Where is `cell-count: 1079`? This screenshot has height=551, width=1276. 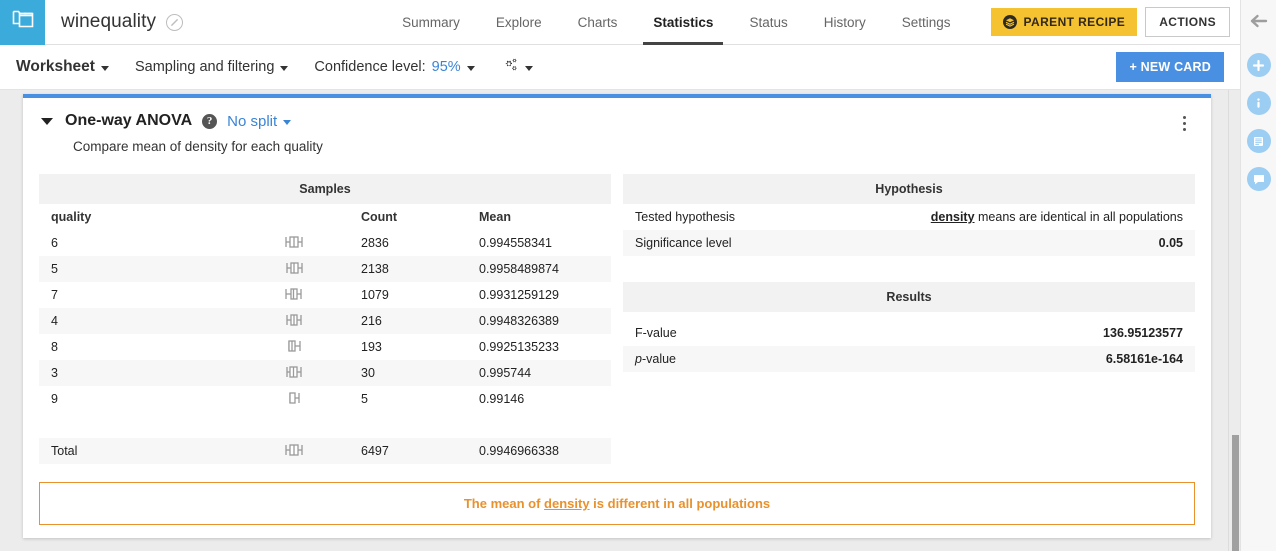
cell-count: 1079 is located at coordinates (375, 295).